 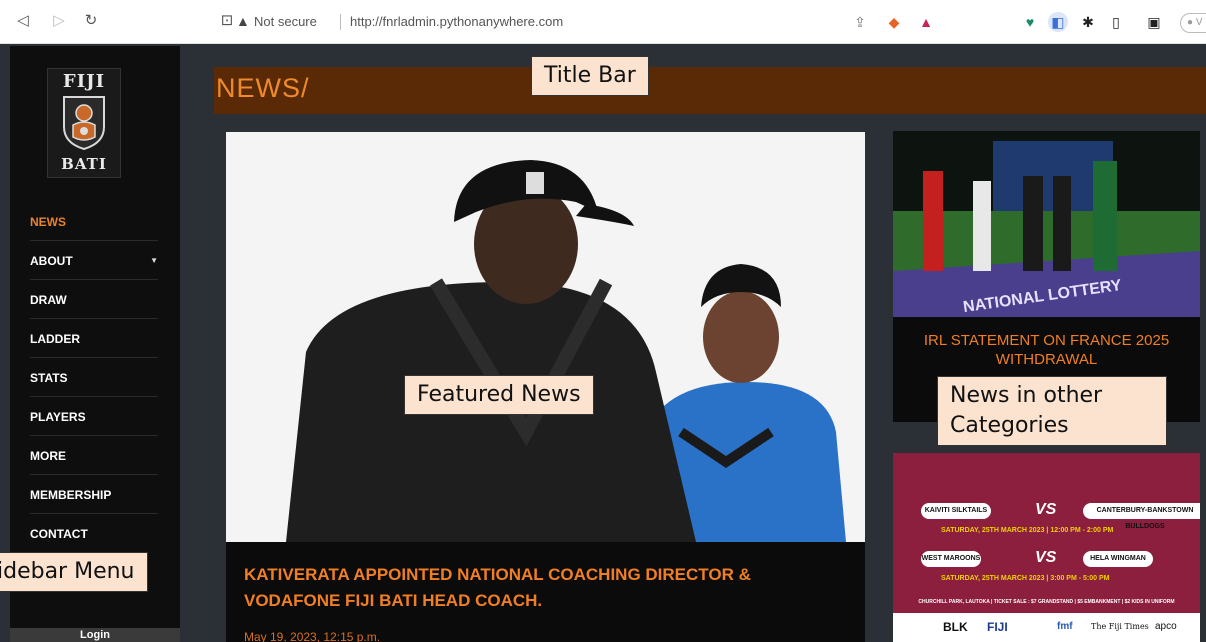 What do you see at coordinates (340, 22) in the screenshot?
I see `url-separator` at bounding box center [340, 22].